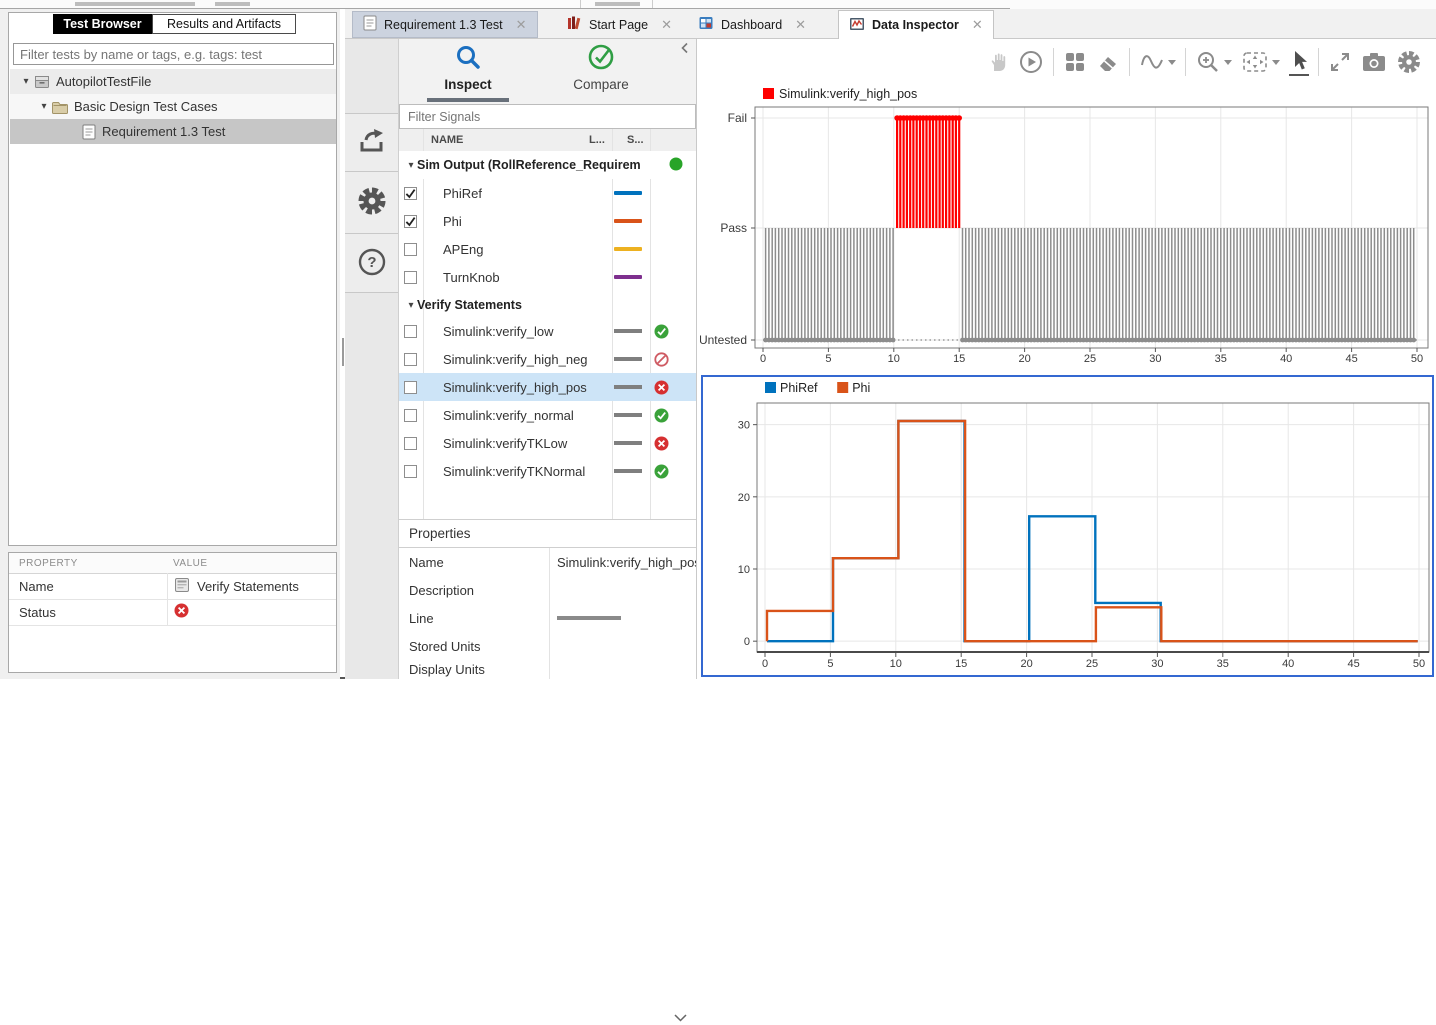 This screenshot has width=1436, height=1025. Describe the element at coordinates (857, 25) in the screenshot. I see `data-inspector-icon` at that location.